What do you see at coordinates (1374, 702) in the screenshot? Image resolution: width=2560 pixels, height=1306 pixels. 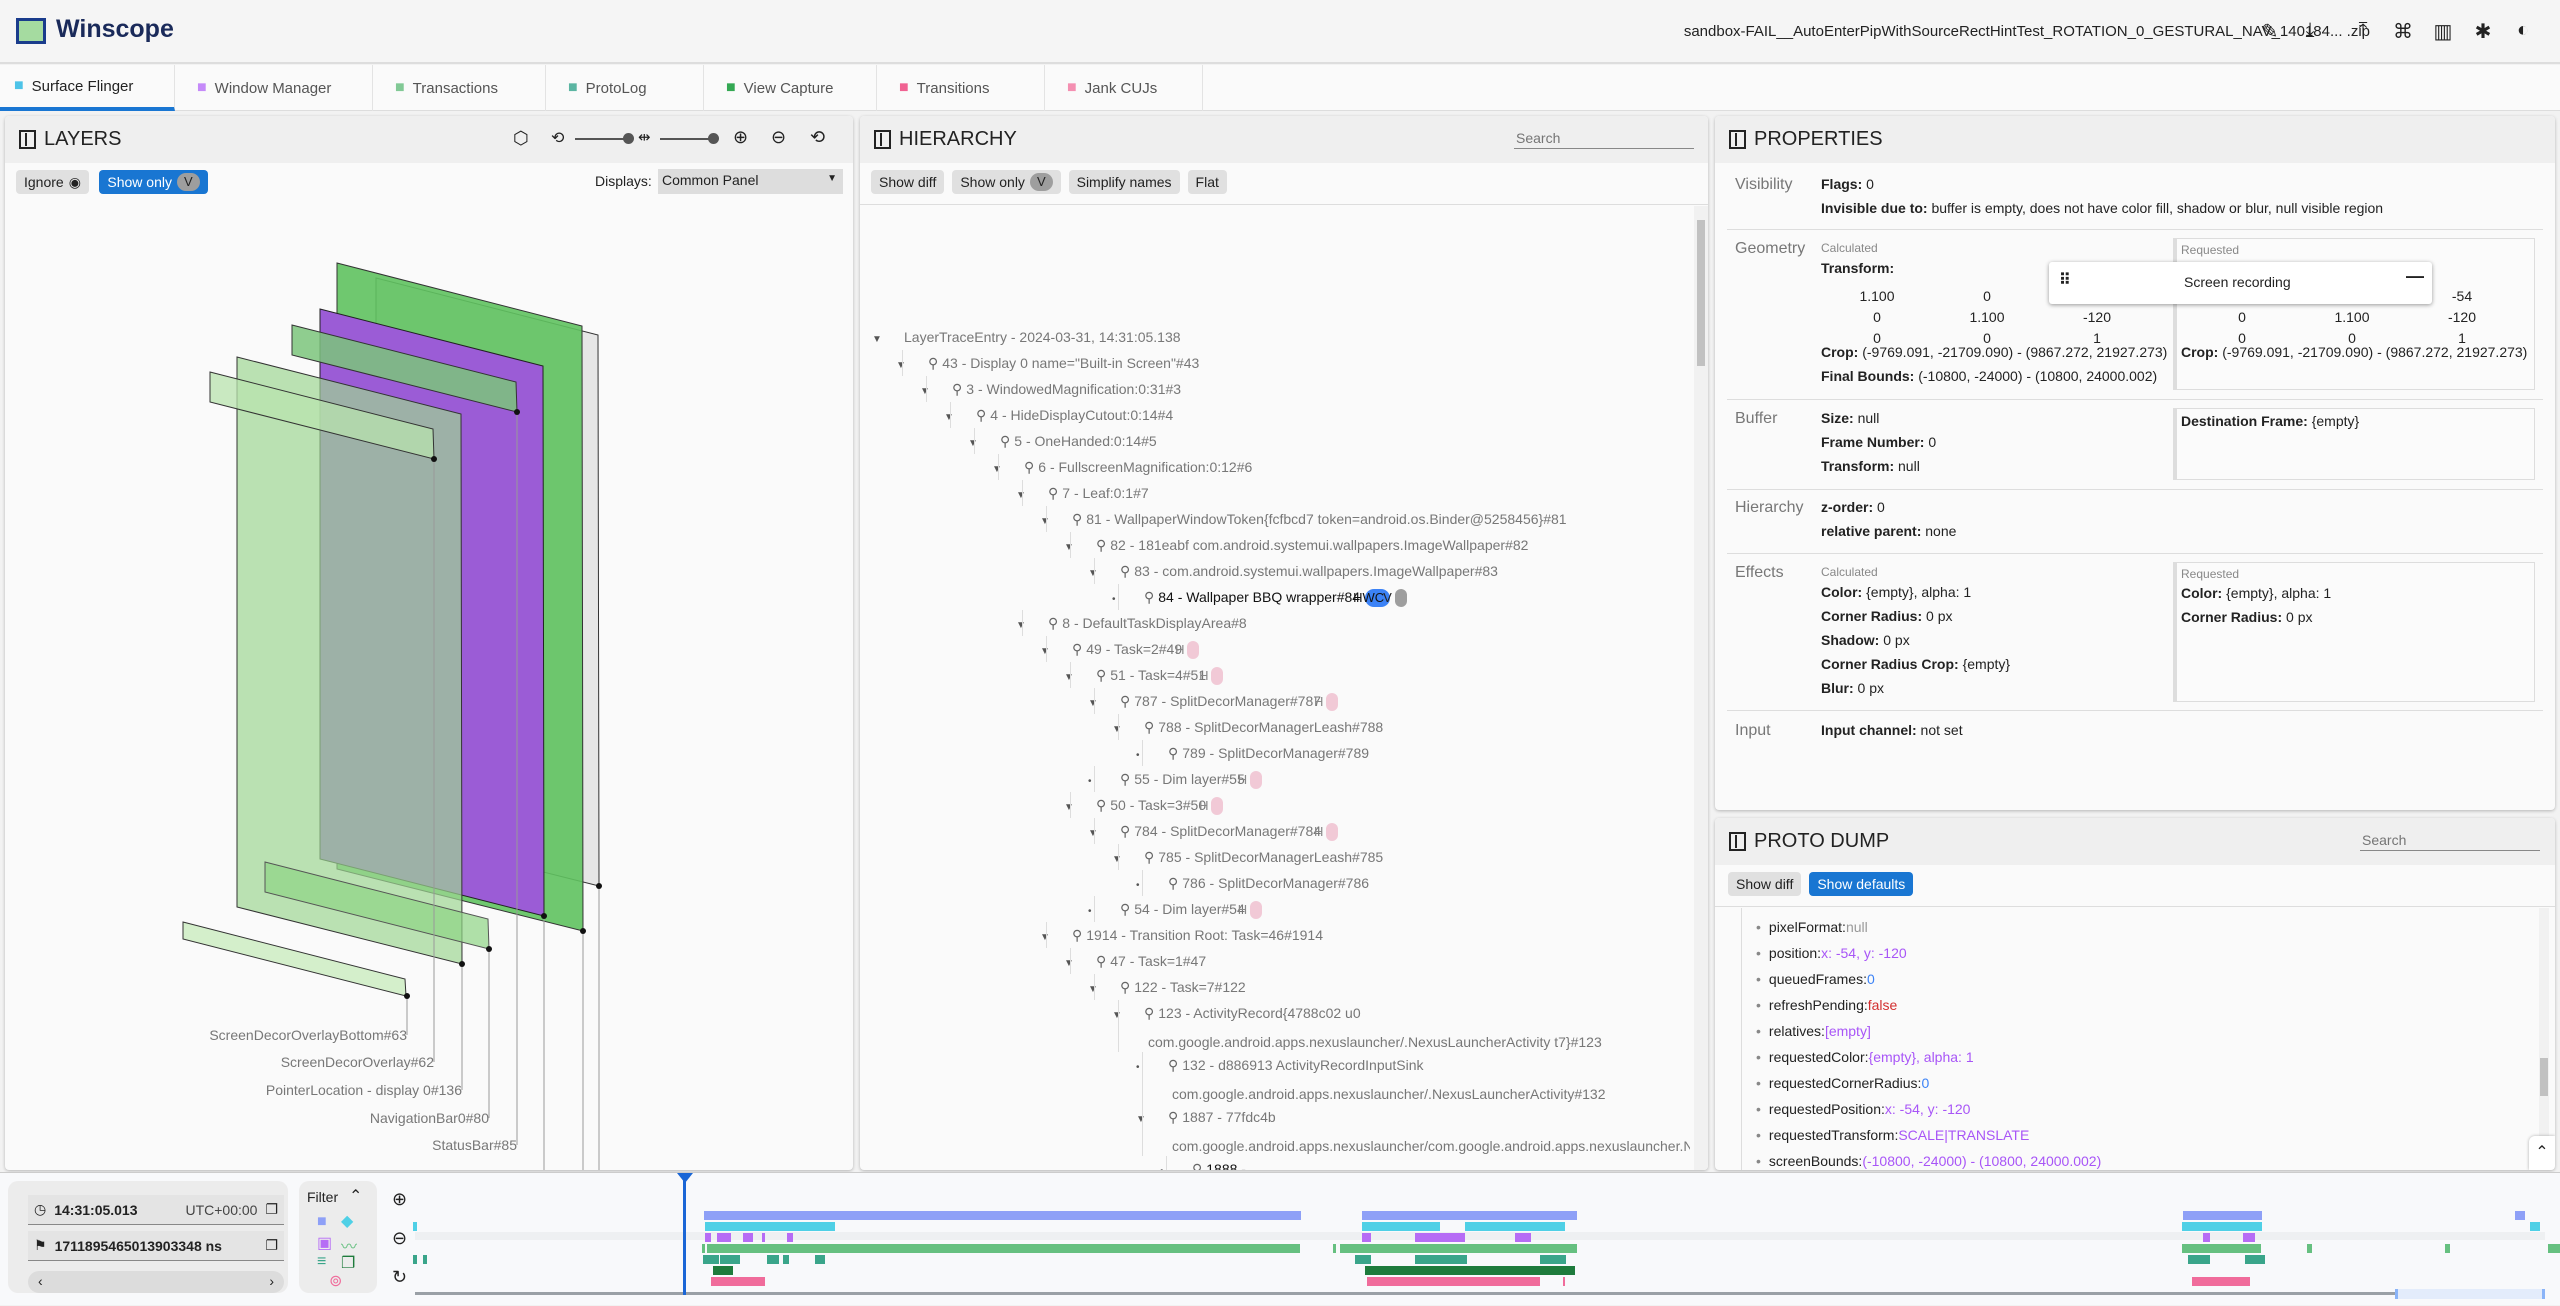 I see `tree-node: ▼ ⚲ 787 - SplitDecorManager#787H` at bounding box center [1374, 702].